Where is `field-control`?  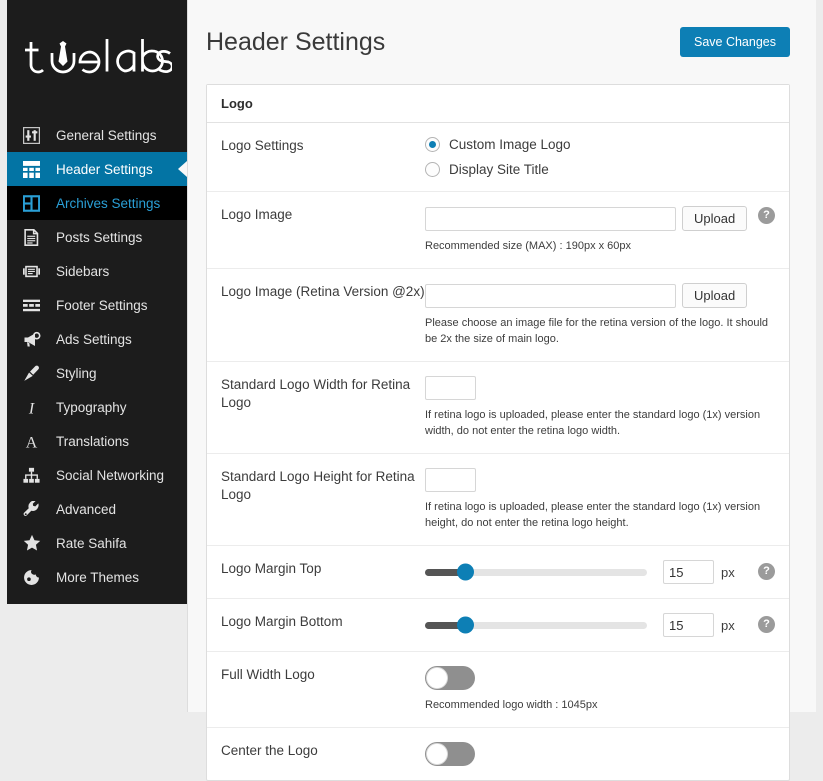
field-control is located at coordinates (607, 754).